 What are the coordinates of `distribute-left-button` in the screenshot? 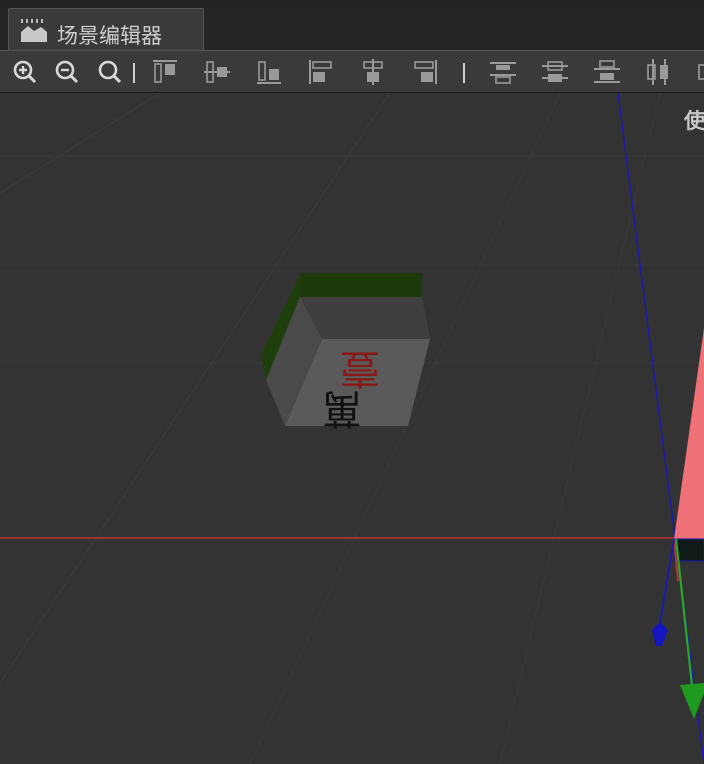 It's located at (659, 72).